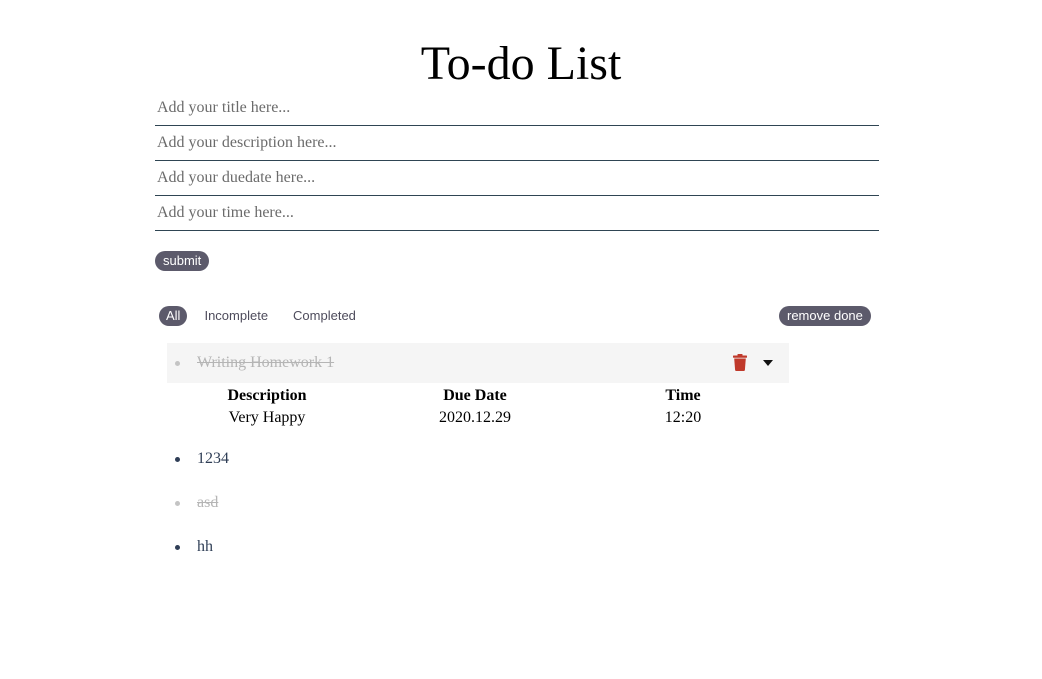 The image size is (1042, 679). I want to click on todo-form, so click(517, 161).